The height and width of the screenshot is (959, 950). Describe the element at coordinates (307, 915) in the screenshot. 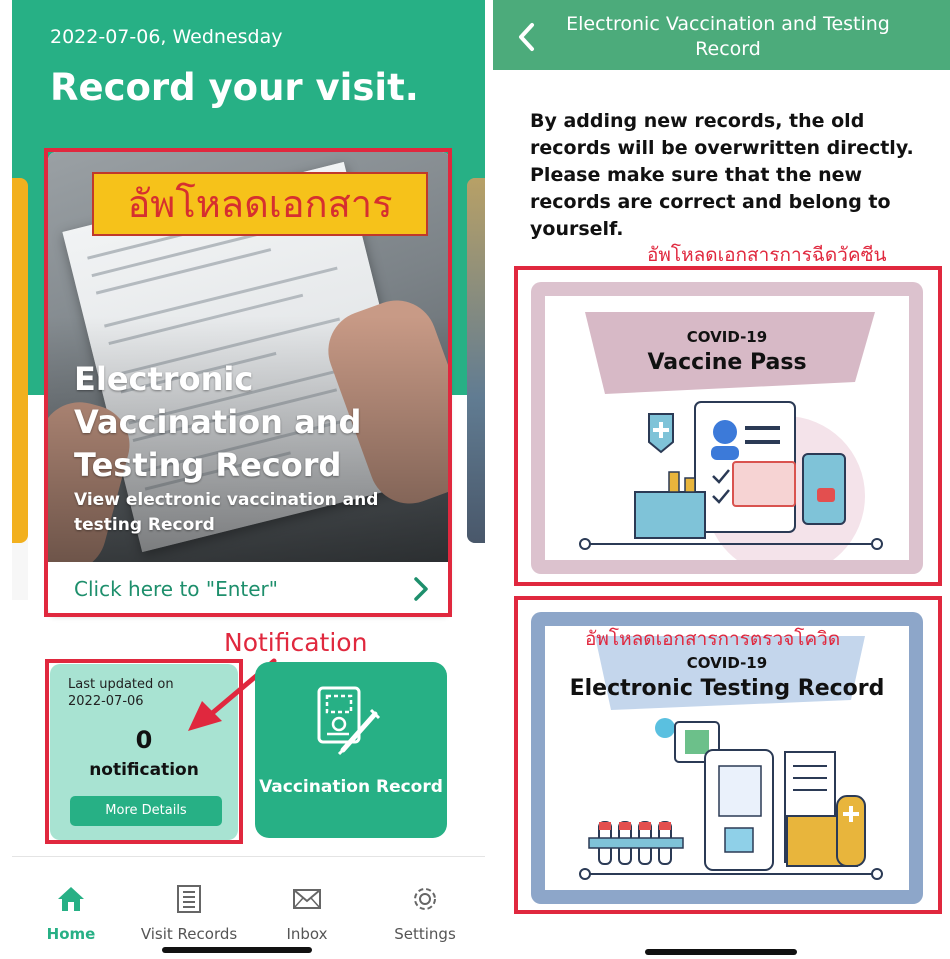

I see `tab-inbox: Inbox` at that location.